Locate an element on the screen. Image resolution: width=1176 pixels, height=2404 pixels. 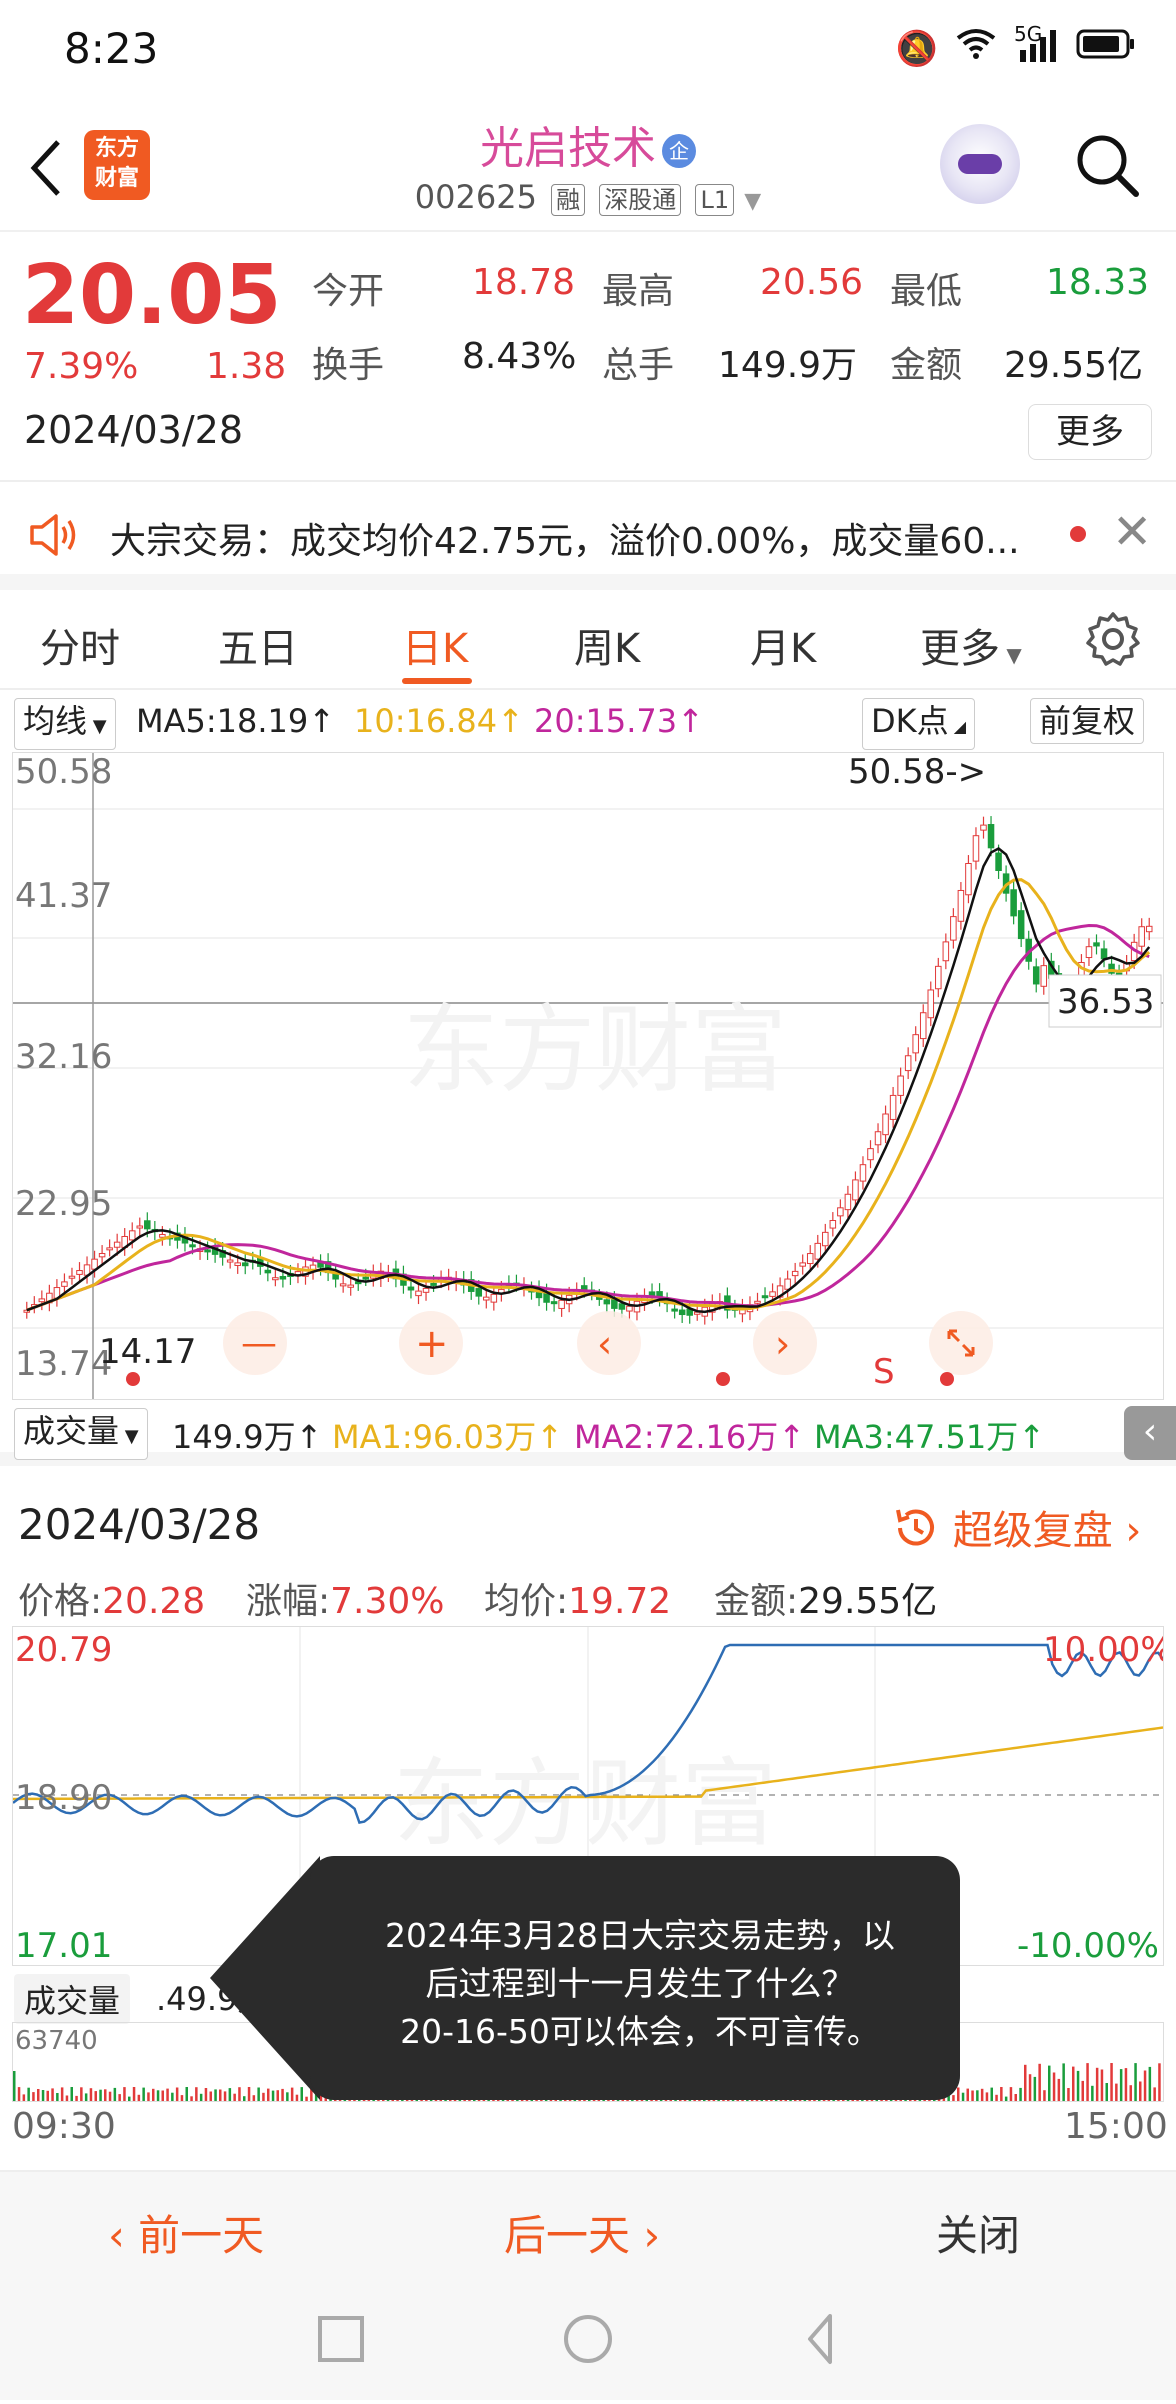
sell-marker: S is located at coordinates (884, 1372).